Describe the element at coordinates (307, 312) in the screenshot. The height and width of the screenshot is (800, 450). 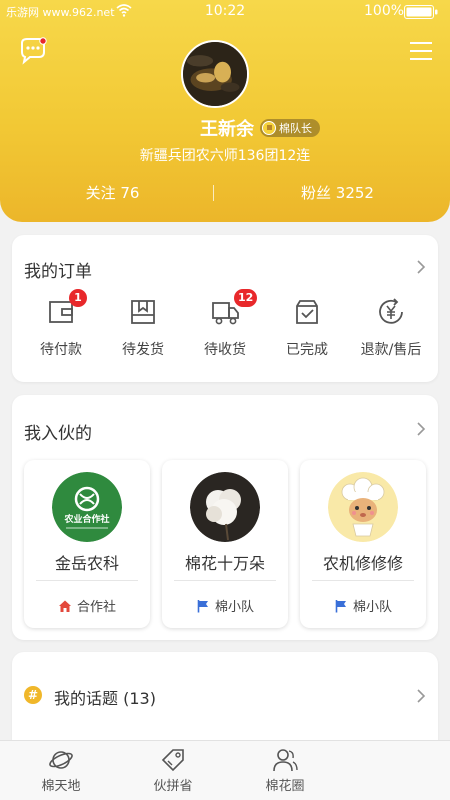
I see `box-check-icon` at that location.